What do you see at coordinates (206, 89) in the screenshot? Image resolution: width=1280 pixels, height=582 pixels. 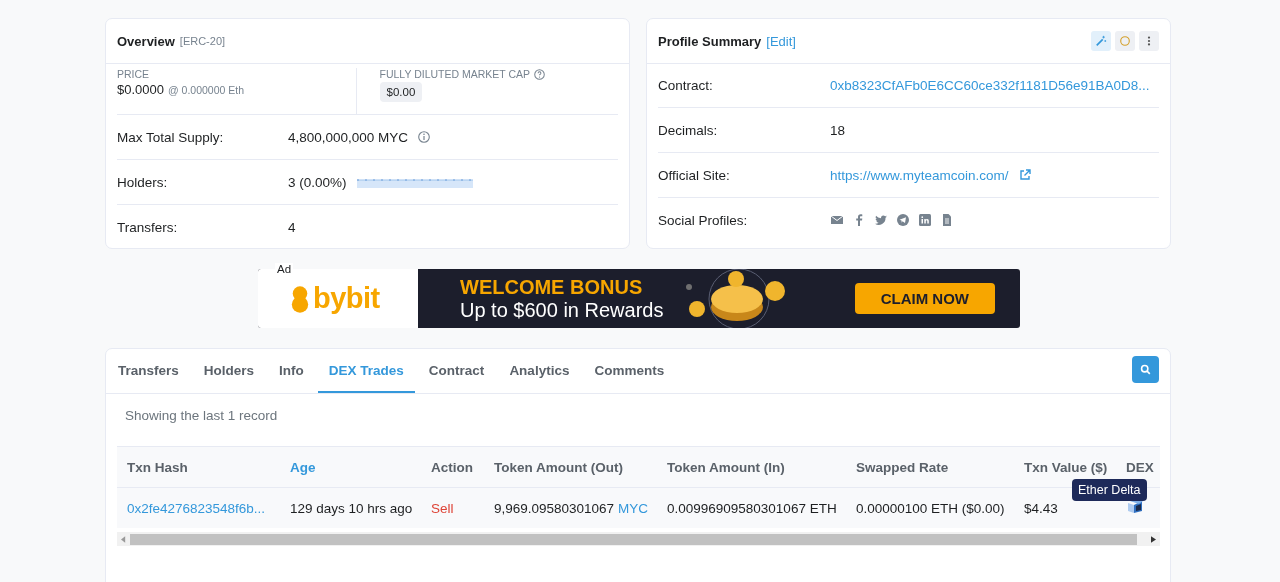 I see `price-eth: @ 0.000000 Eth` at bounding box center [206, 89].